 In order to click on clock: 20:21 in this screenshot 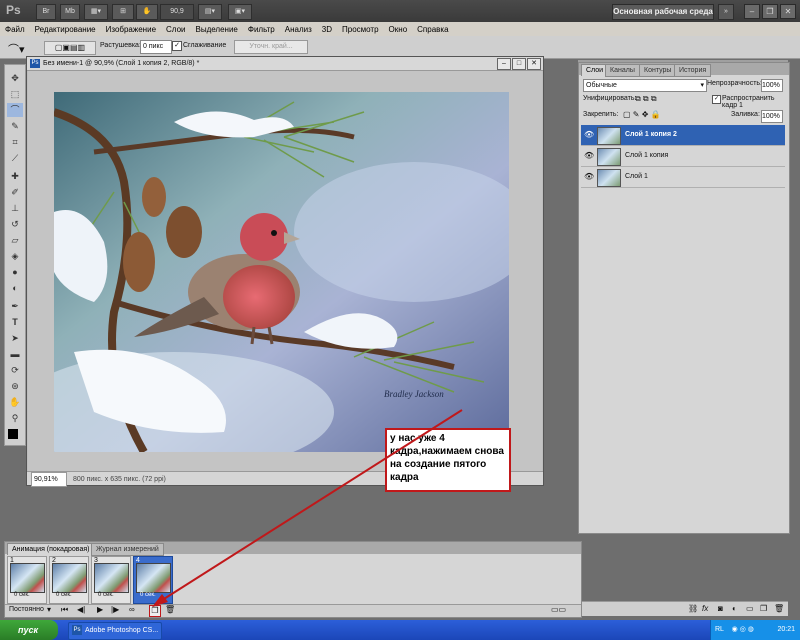, I will do `click(786, 630)`.